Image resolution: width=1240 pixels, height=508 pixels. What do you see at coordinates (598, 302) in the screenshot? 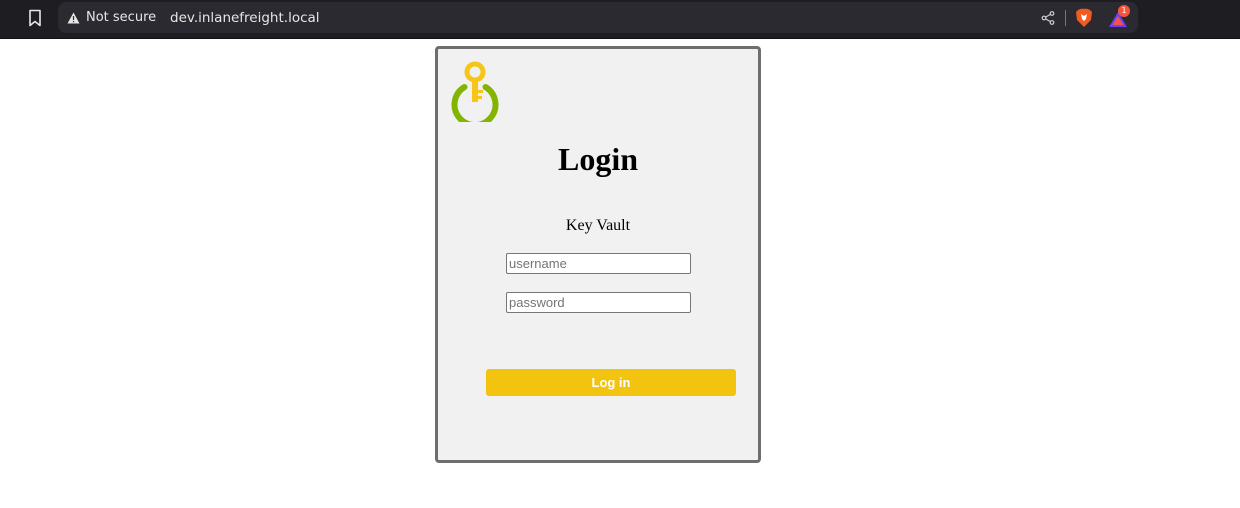
I see `password-input` at bounding box center [598, 302].